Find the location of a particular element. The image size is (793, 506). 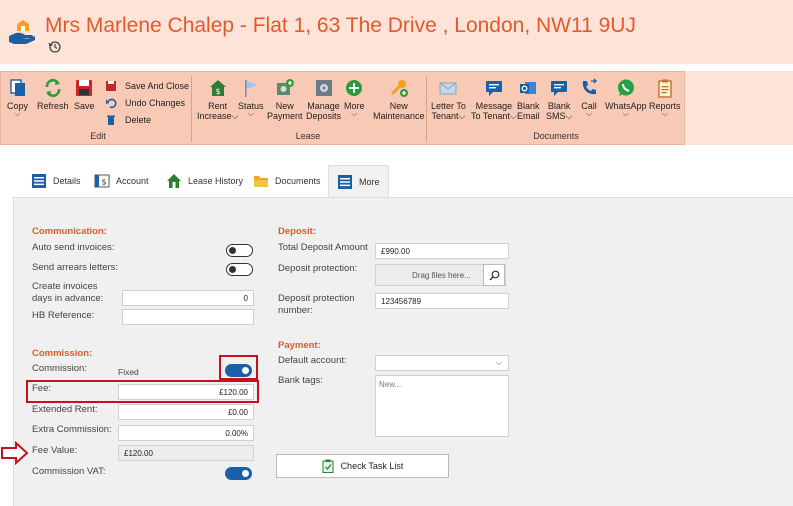

fee-value-readonly: £120.00 is located at coordinates (186, 453).